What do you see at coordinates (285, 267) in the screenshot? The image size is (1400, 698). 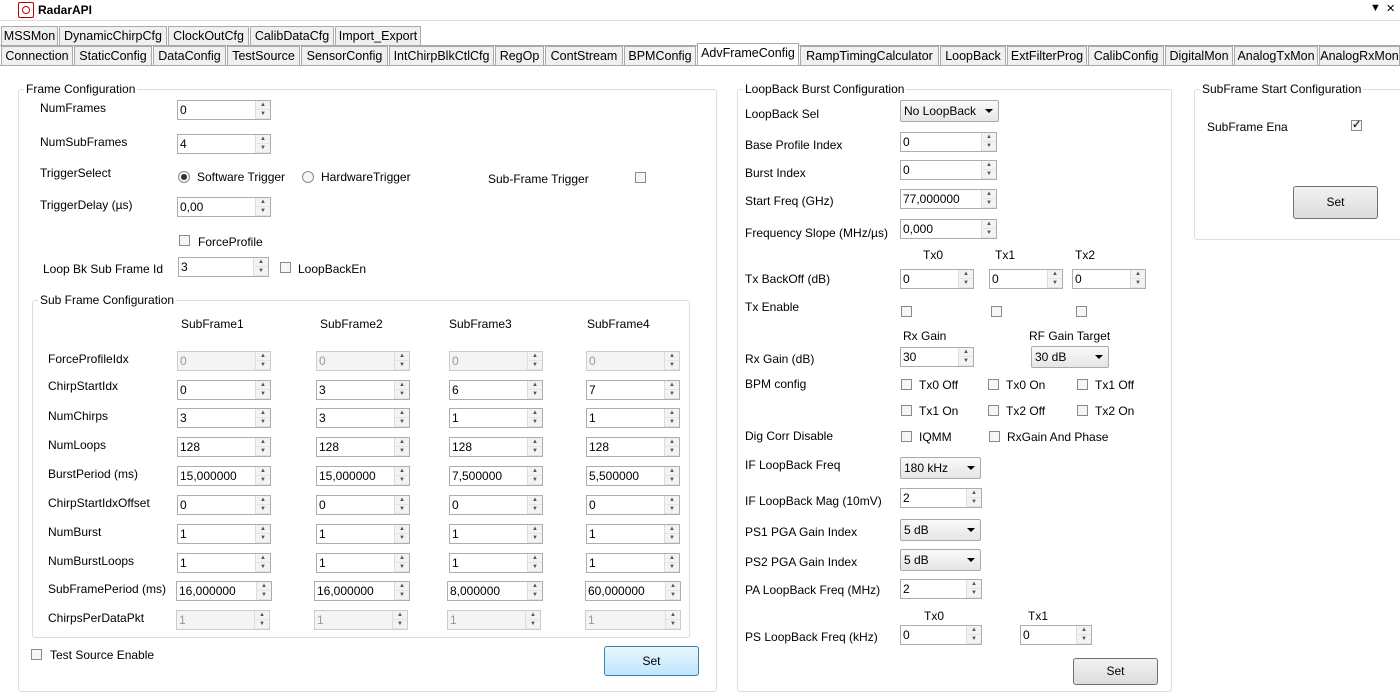 I see `loopback-en-checkbox` at bounding box center [285, 267].